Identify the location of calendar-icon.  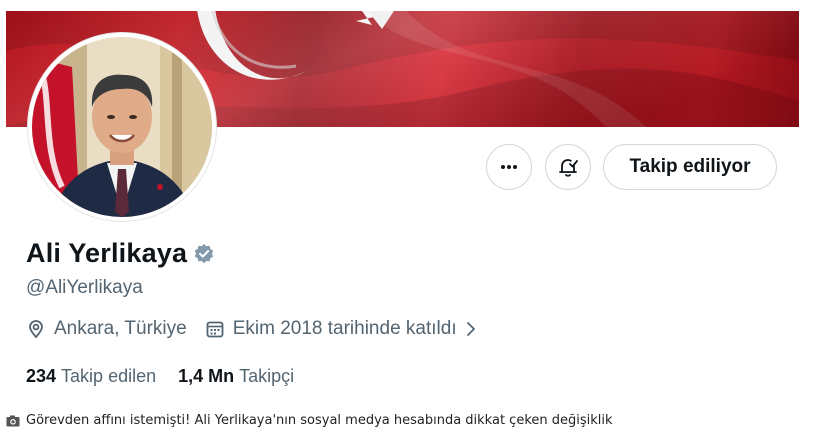
(215, 329).